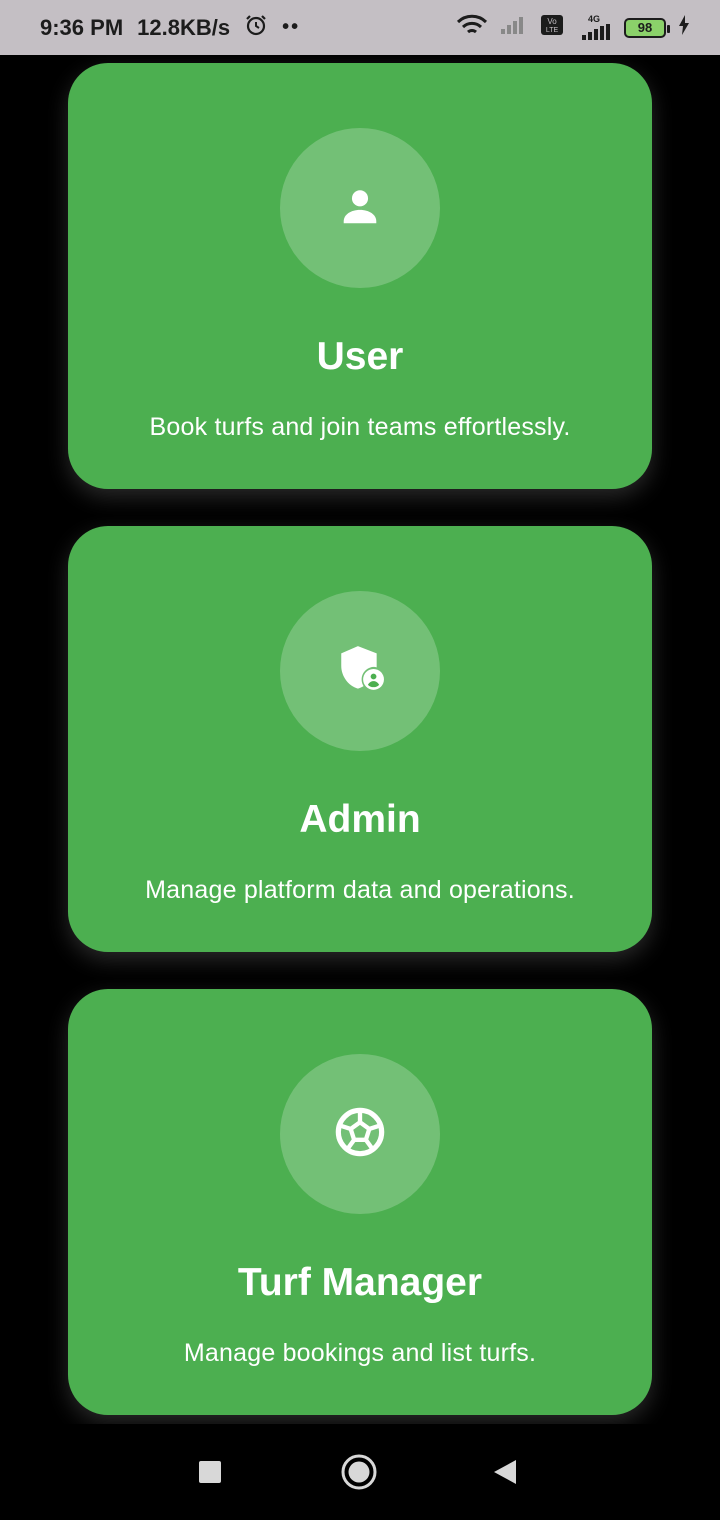 Image resolution: width=720 pixels, height=1520 pixels. What do you see at coordinates (256, 28) in the screenshot?
I see `alarm-icon` at bounding box center [256, 28].